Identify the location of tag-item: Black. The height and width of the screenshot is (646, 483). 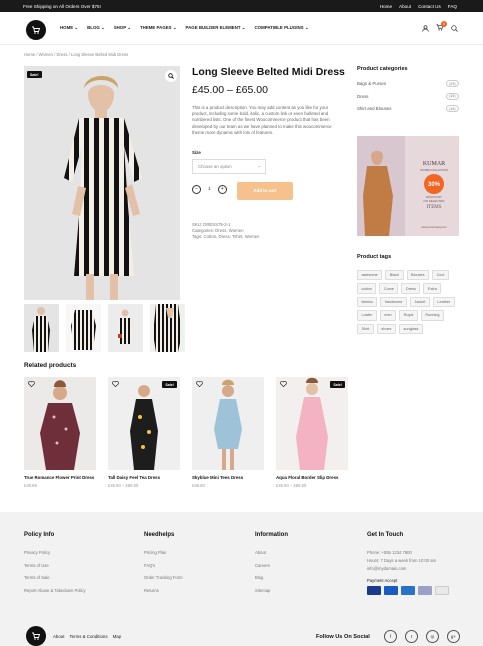
(394, 275).